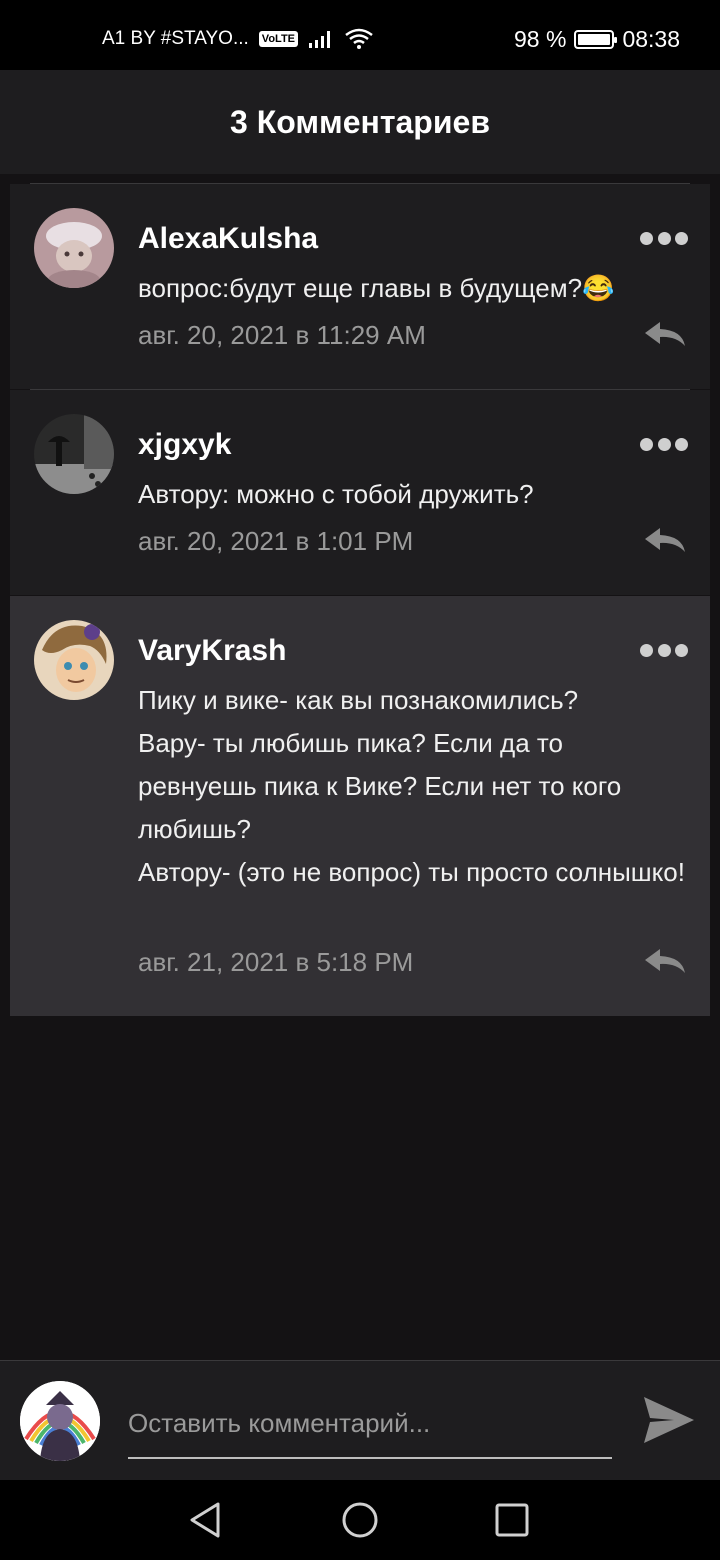 The image size is (720, 1560). I want to click on back-icon, so click(206, 1520).